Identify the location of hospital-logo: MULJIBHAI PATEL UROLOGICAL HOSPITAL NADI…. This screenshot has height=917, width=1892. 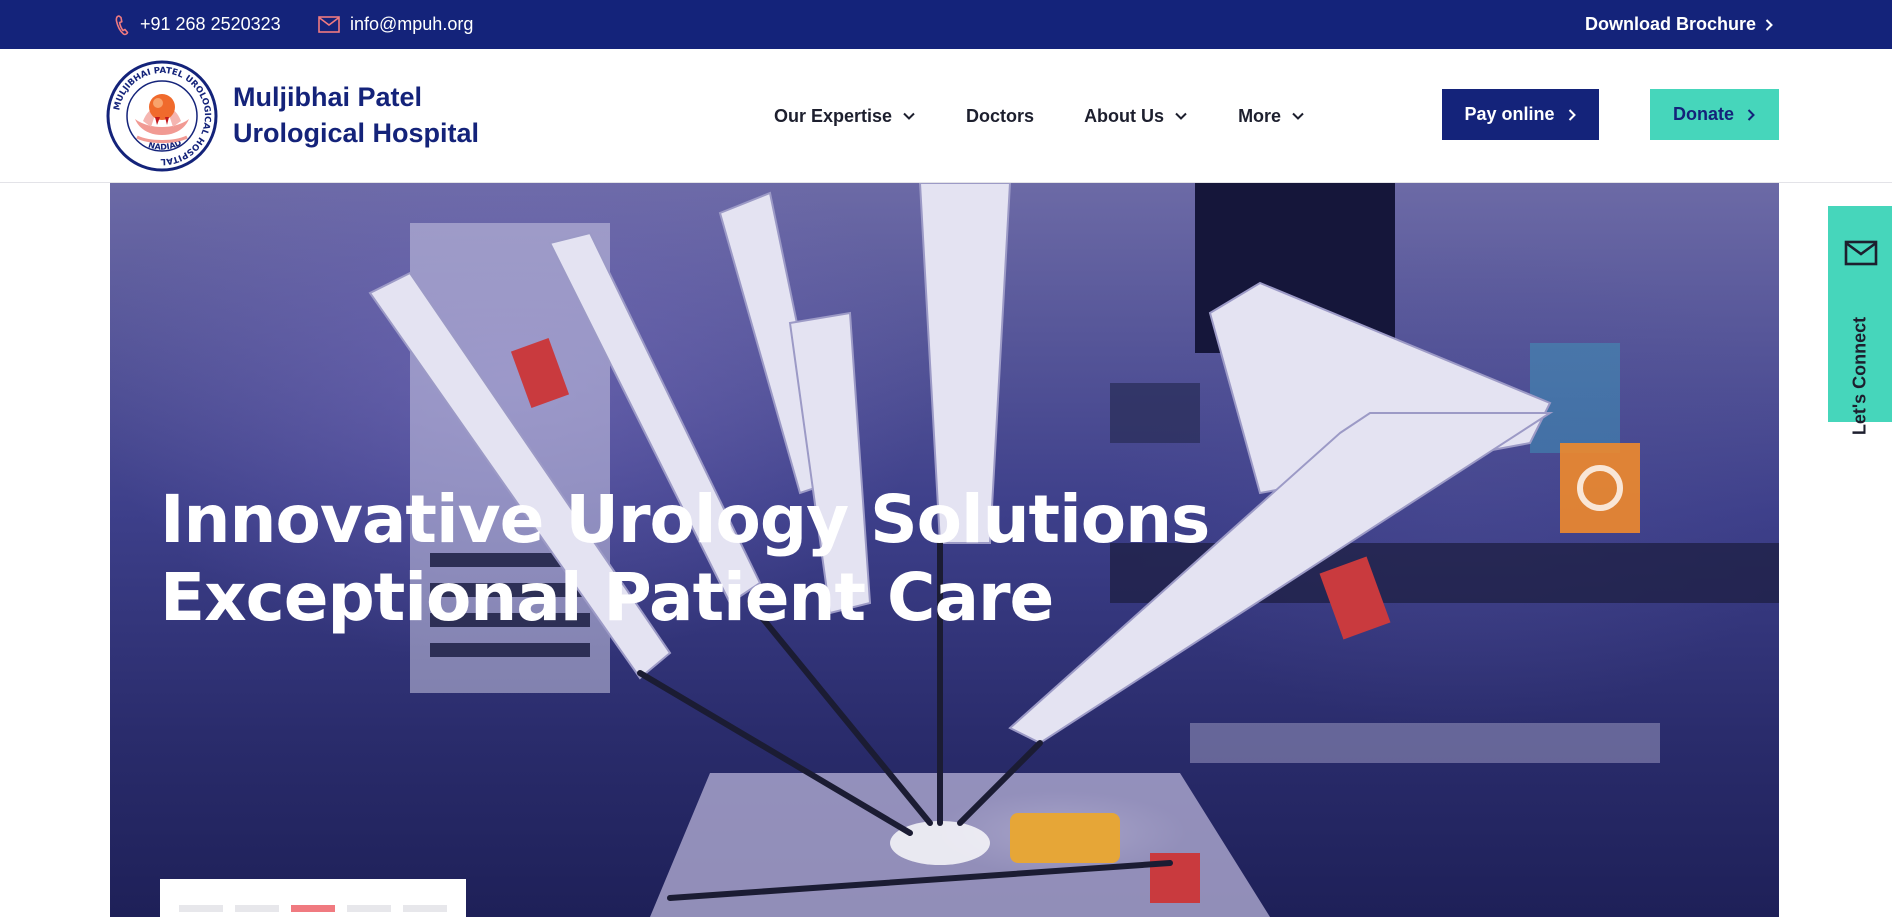
(162, 116).